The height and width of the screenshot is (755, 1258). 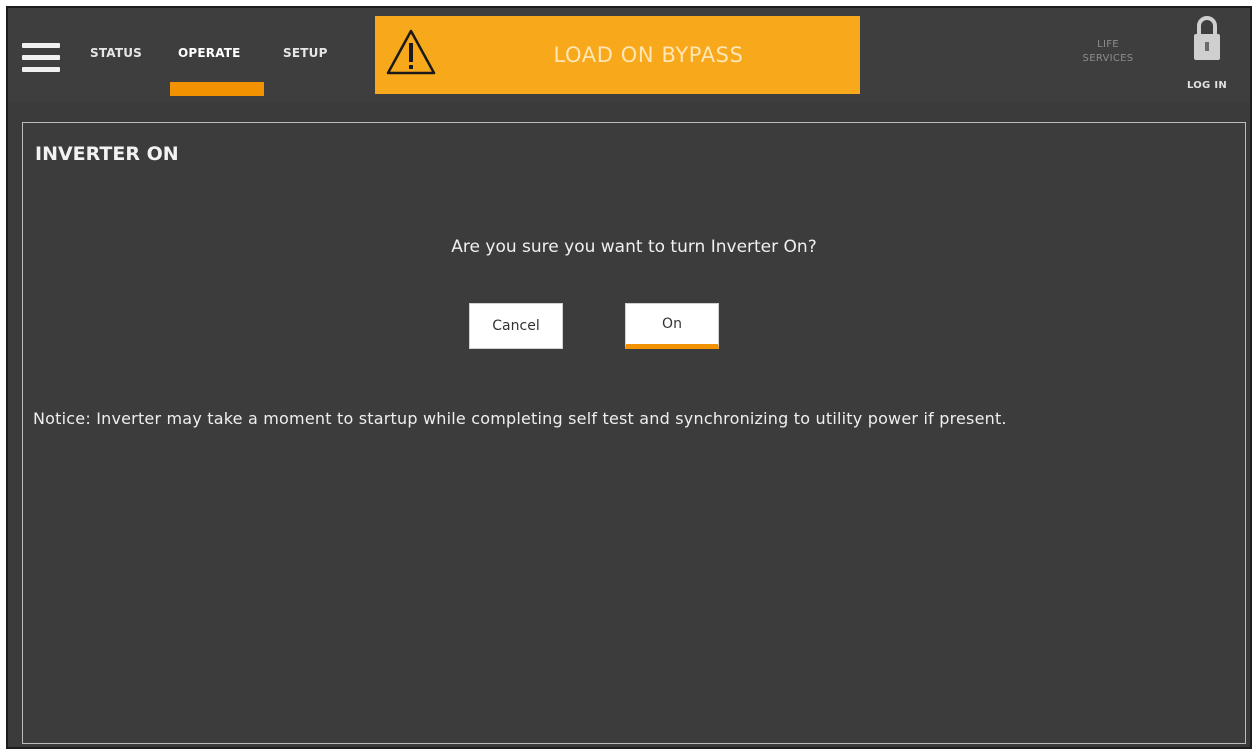 What do you see at coordinates (217, 89) in the screenshot?
I see `active-tab-indicator` at bounding box center [217, 89].